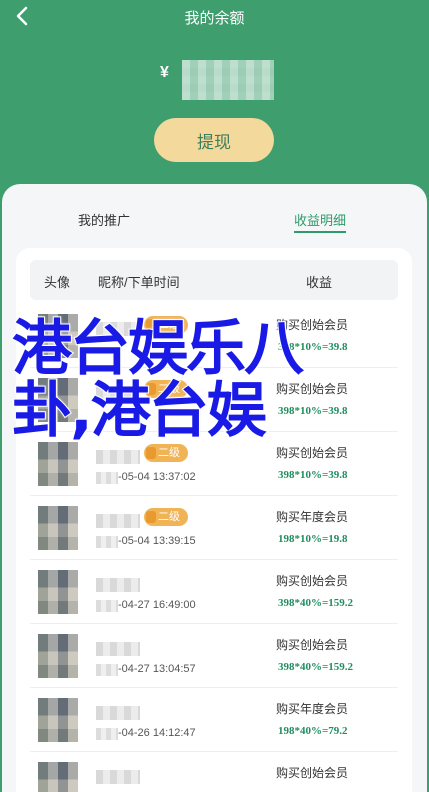 The height and width of the screenshot is (792, 429). Describe the element at coordinates (320, 232) in the screenshot. I see `active-tab-indicator` at that location.